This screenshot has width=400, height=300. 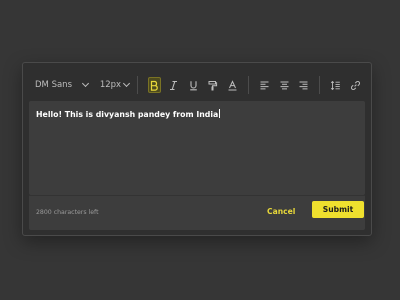 I want to click on align-right-button, so click(x=303, y=85).